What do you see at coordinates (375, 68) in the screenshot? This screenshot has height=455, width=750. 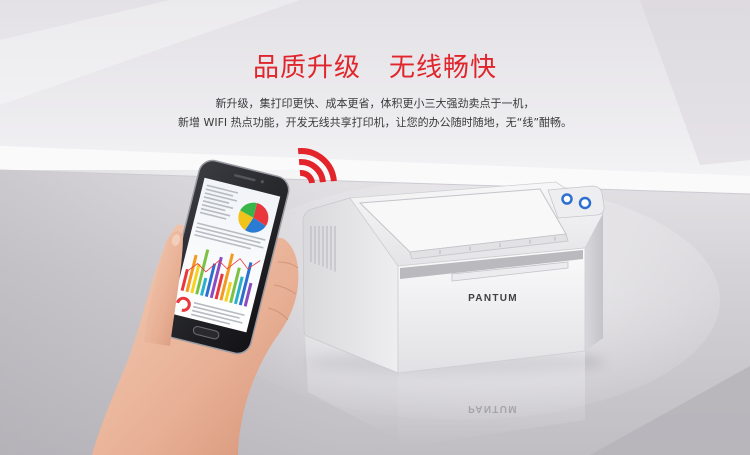 I see `headline: 品质升级 无线畅快` at bounding box center [375, 68].